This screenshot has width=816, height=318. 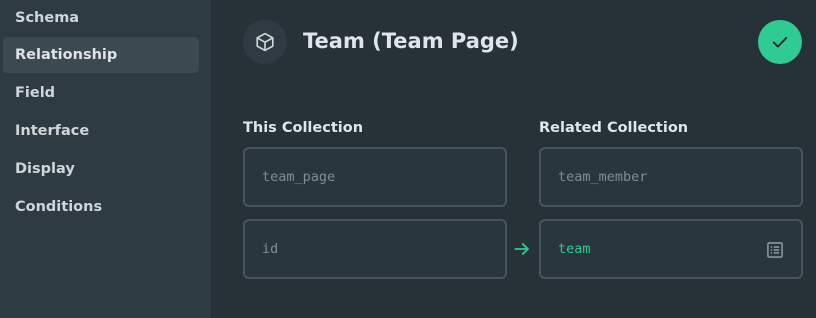 I want to click on related-collection-input: team_member, so click(x=671, y=177).